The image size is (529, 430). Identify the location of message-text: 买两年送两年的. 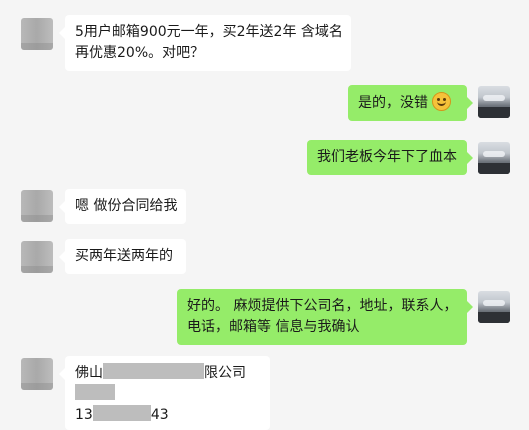
(124, 256).